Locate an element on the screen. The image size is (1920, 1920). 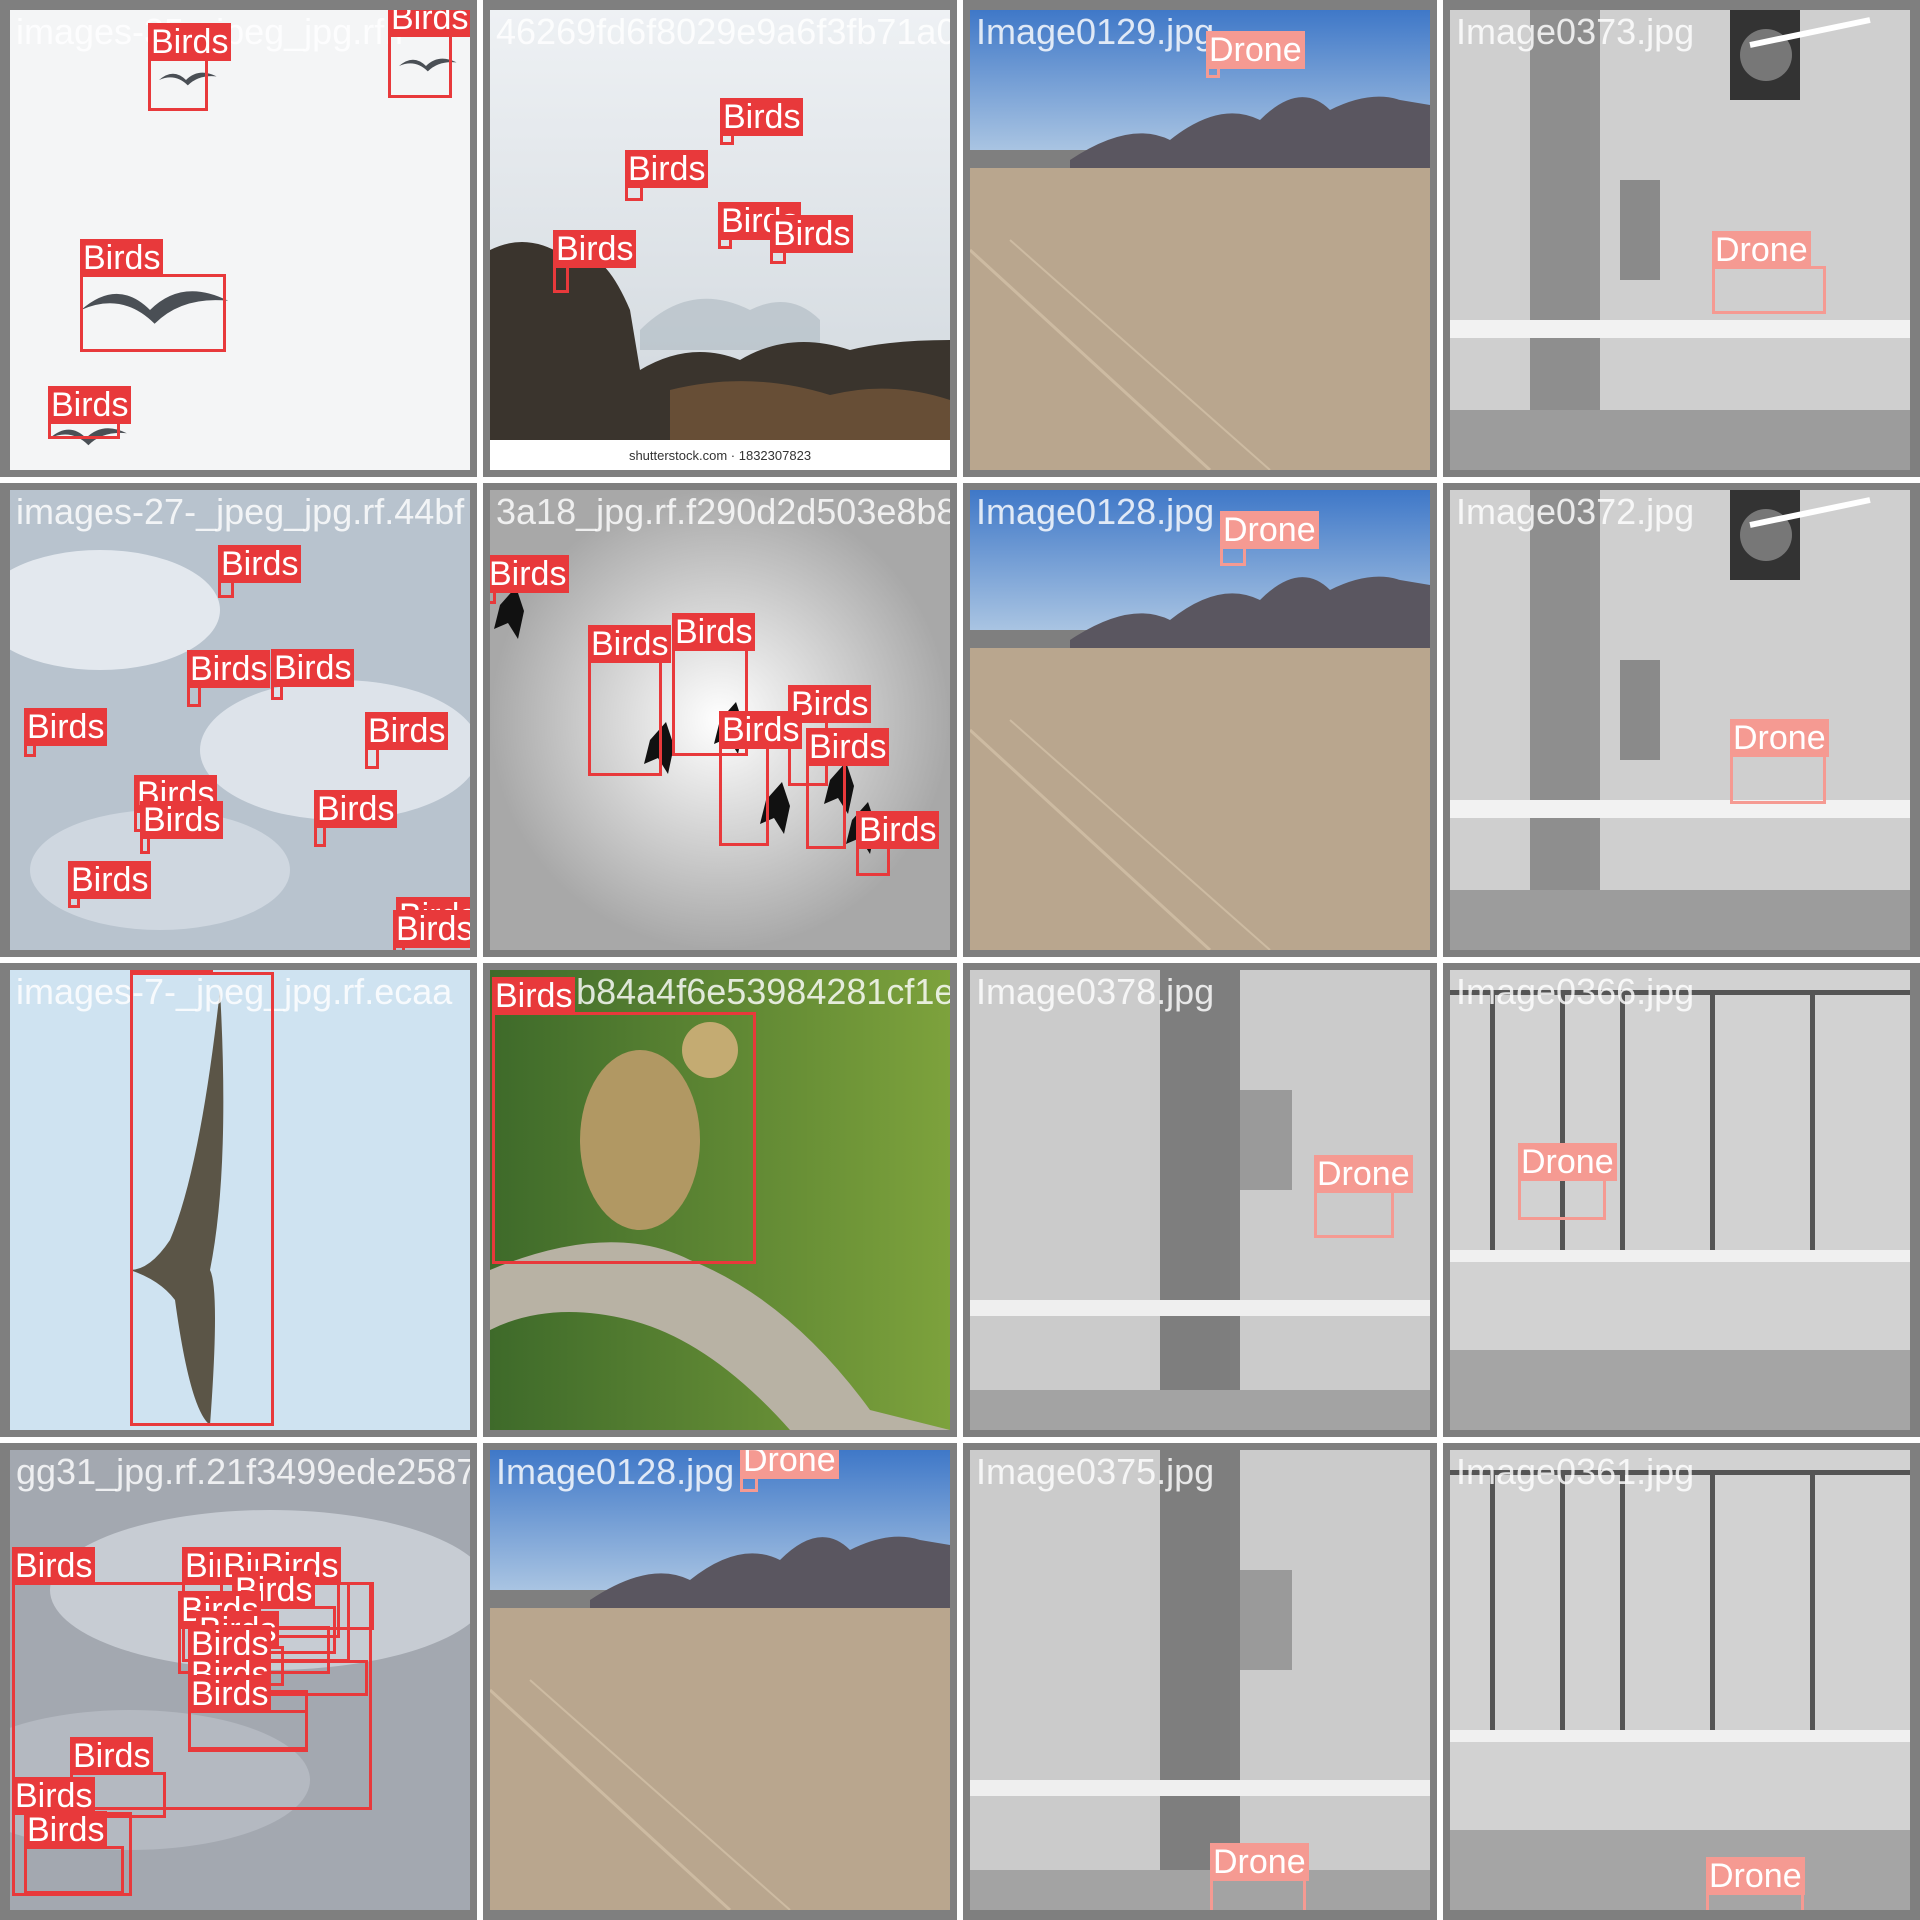
image-tile: Image0366.jpg Drone is located at coordinates (1680, 1200).